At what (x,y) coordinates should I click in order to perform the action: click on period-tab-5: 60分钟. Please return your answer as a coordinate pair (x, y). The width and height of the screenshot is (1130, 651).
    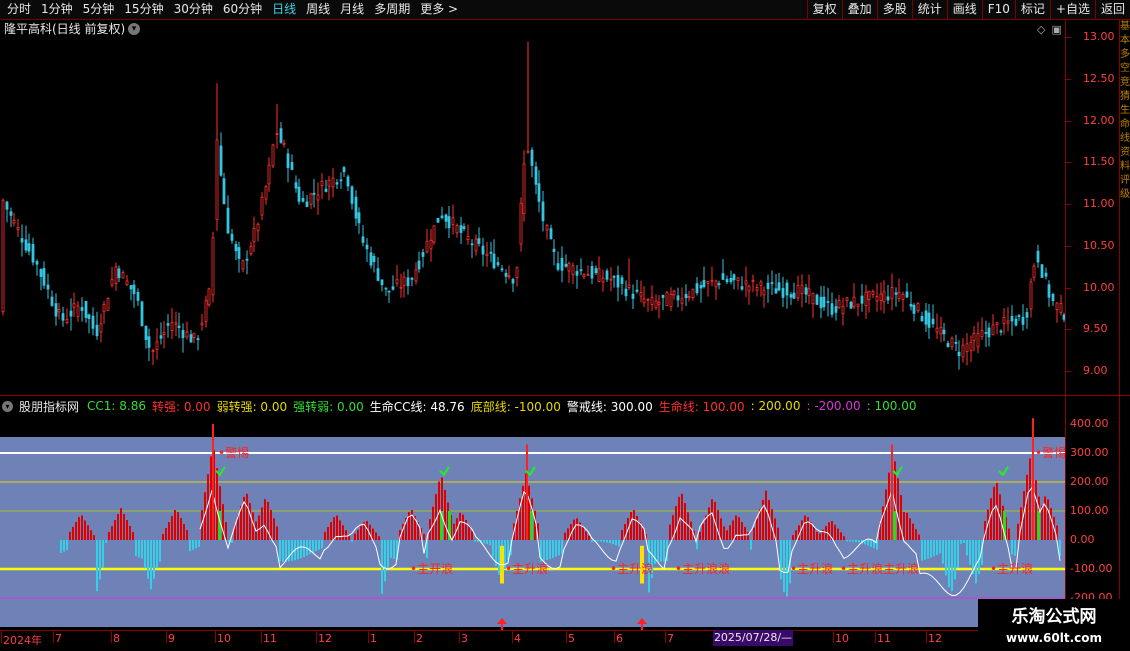
    Looking at the image, I should click on (242, 9).